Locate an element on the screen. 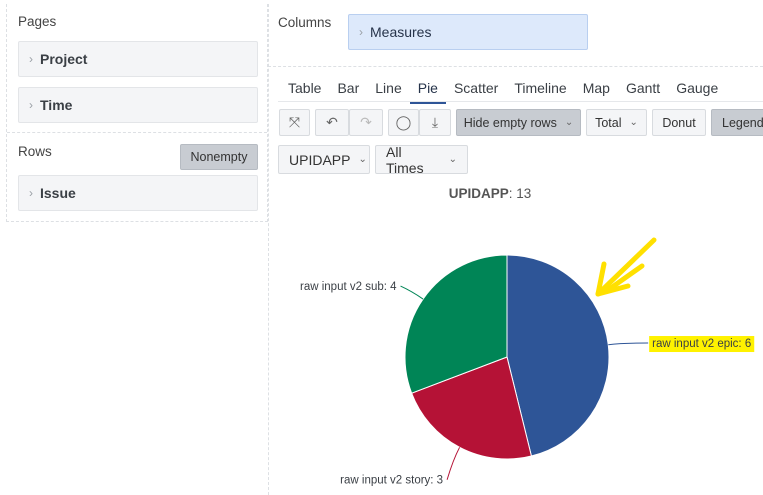  dimension-label: Measures is located at coordinates (401, 32).